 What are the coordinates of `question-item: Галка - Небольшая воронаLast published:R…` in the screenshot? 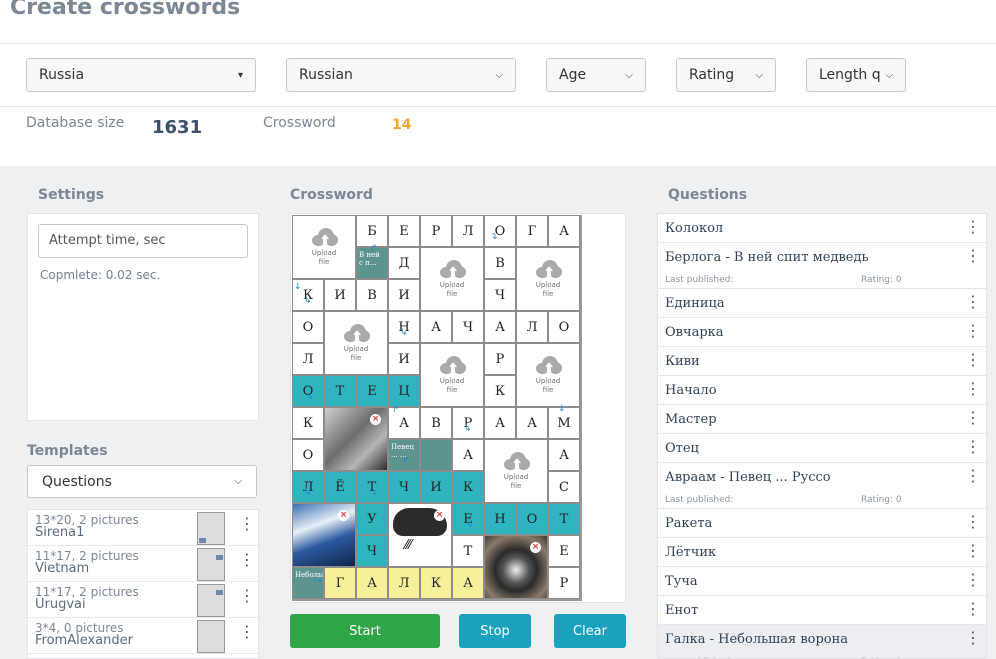 It's located at (822, 641).